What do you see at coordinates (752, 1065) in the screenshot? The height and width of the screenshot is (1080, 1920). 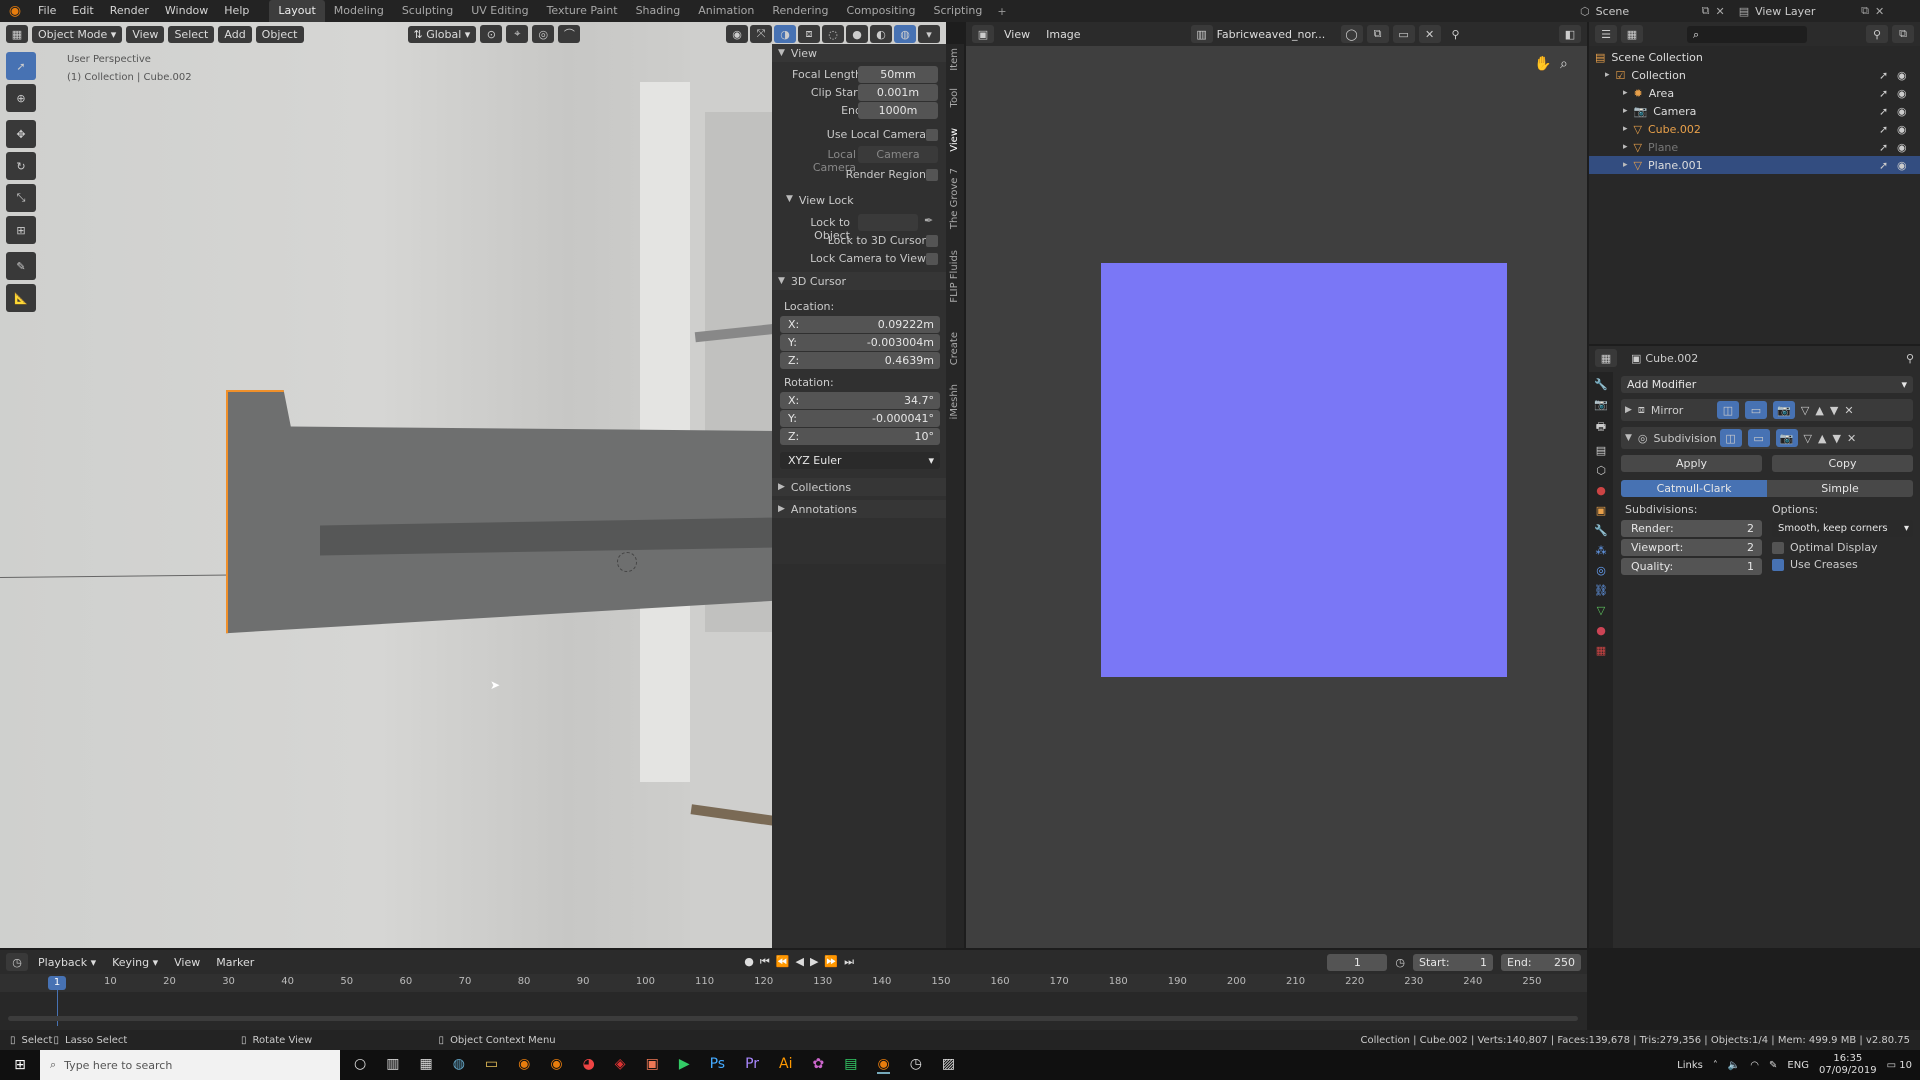 I see `premiere-app-icon: Pr` at bounding box center [752, 1065].